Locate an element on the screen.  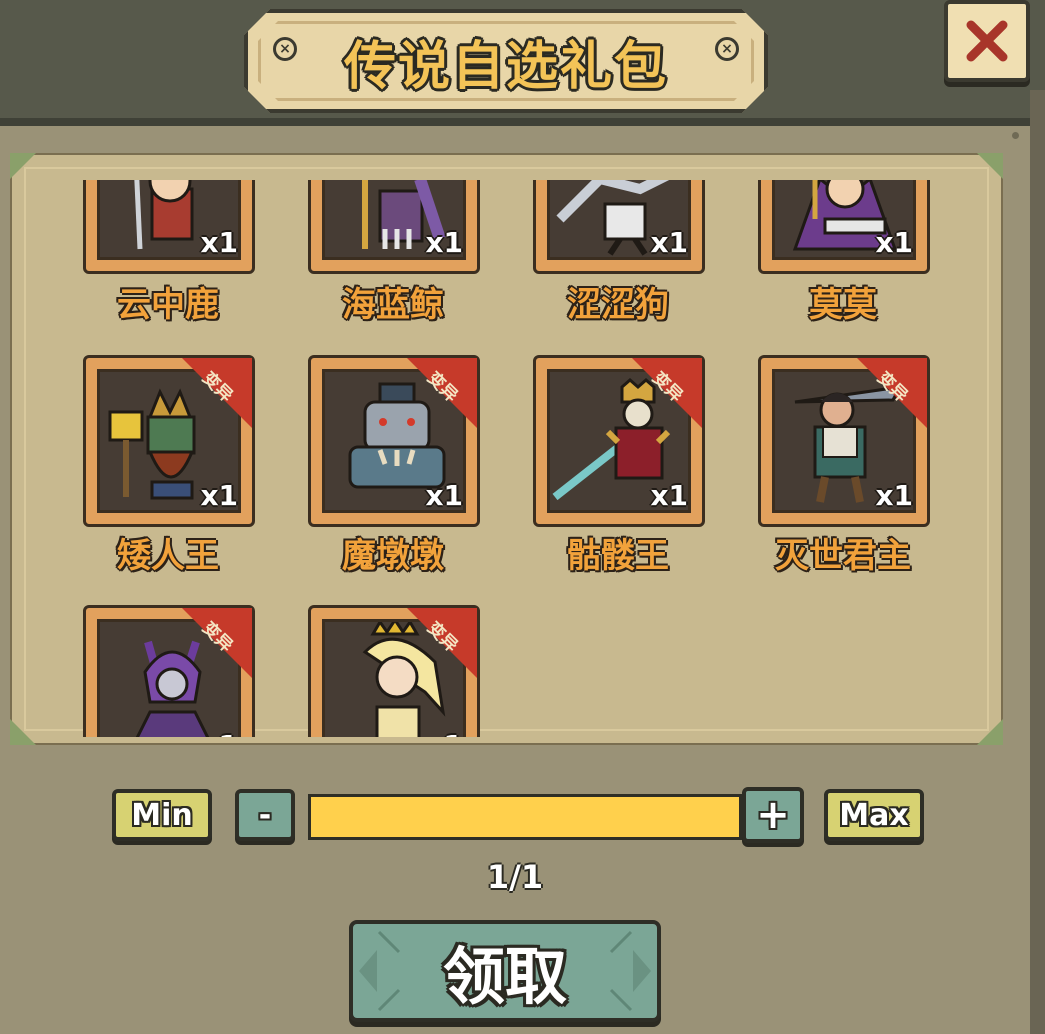
item-name: 矮人王 is located at coordinates (168, 556).